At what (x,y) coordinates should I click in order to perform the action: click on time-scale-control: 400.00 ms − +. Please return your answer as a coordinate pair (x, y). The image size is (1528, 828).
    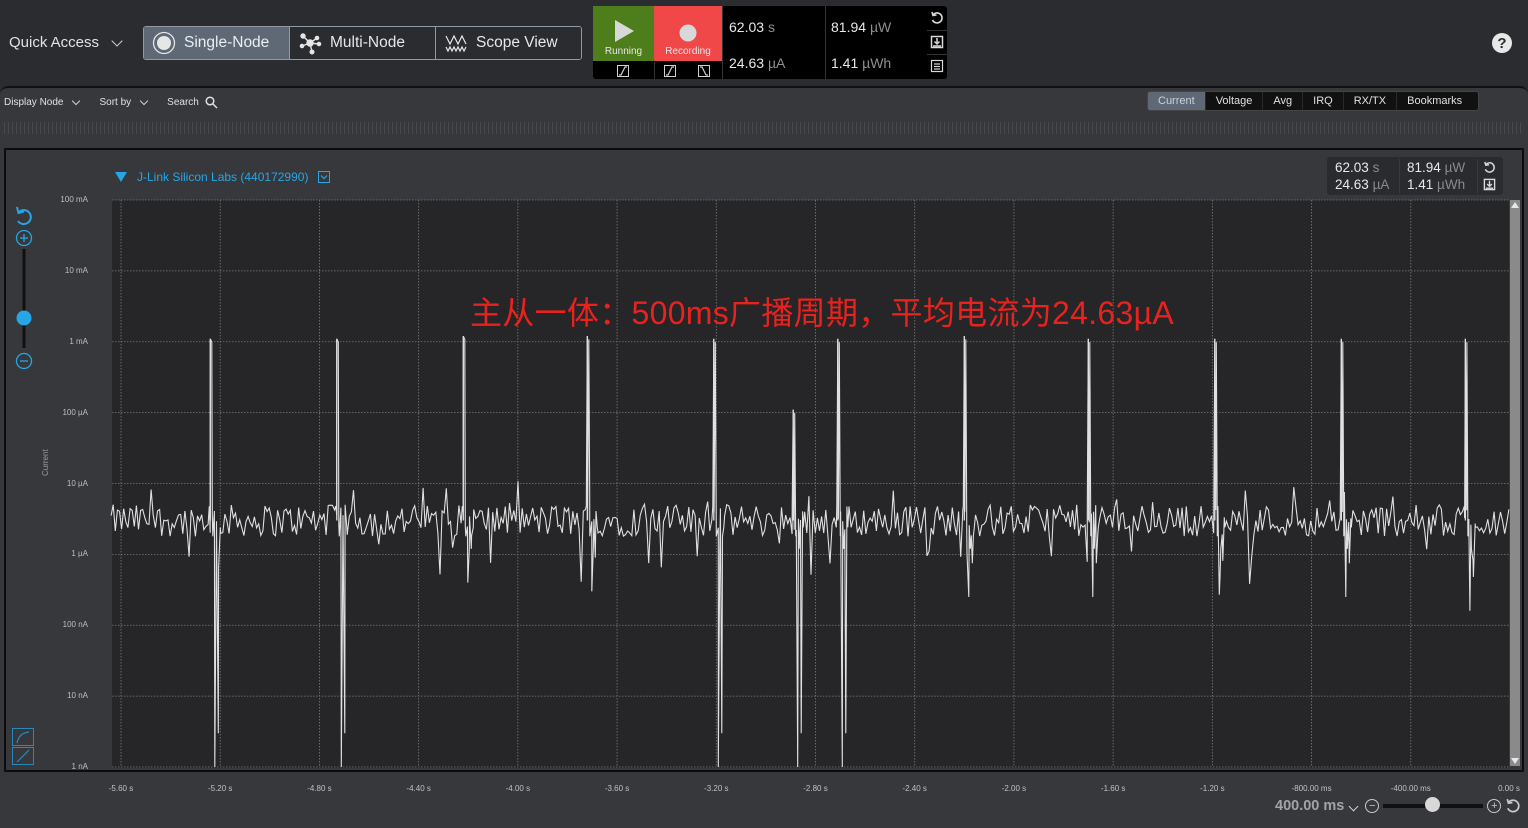
    Looking at the image, I should click on (1398, 805).